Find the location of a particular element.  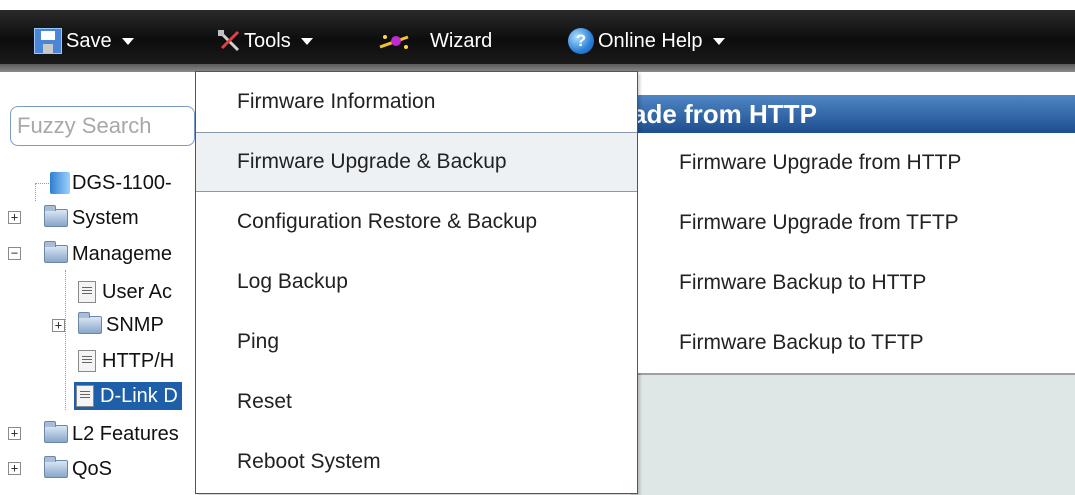

online-help-label: Online Help is located at coordinates (650, 40).